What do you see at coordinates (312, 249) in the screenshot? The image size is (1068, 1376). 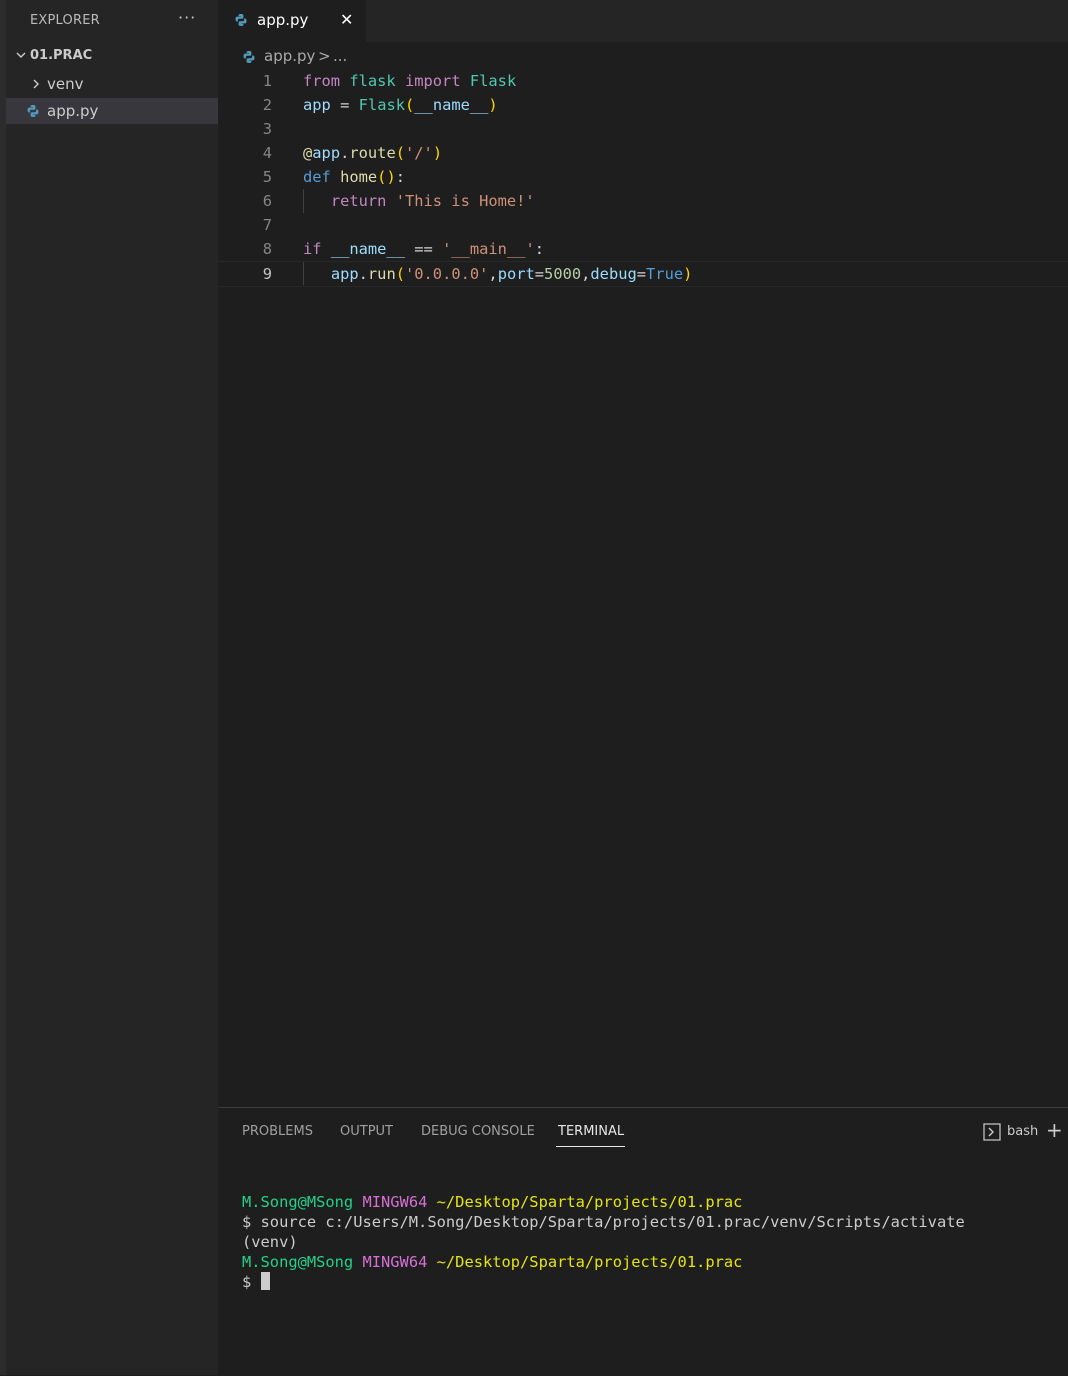 I see `token: if` at bounding box center [312, 249].